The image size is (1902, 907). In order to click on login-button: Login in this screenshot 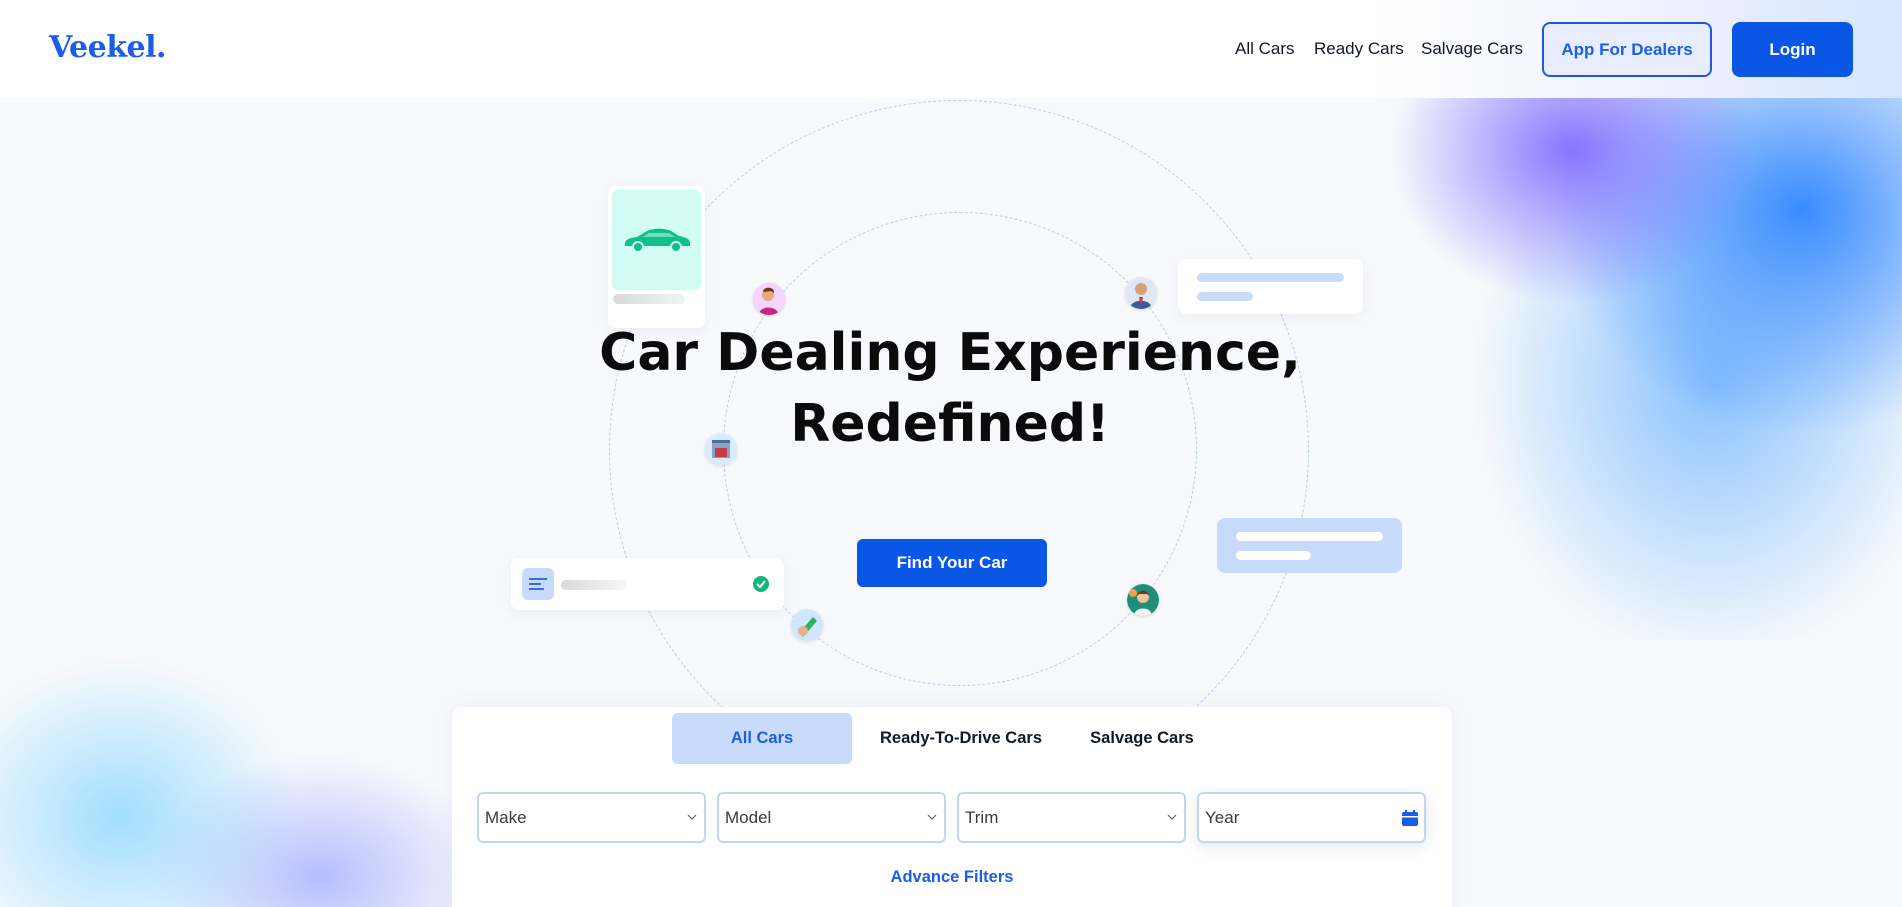, I will do `click(1792, 49)`.